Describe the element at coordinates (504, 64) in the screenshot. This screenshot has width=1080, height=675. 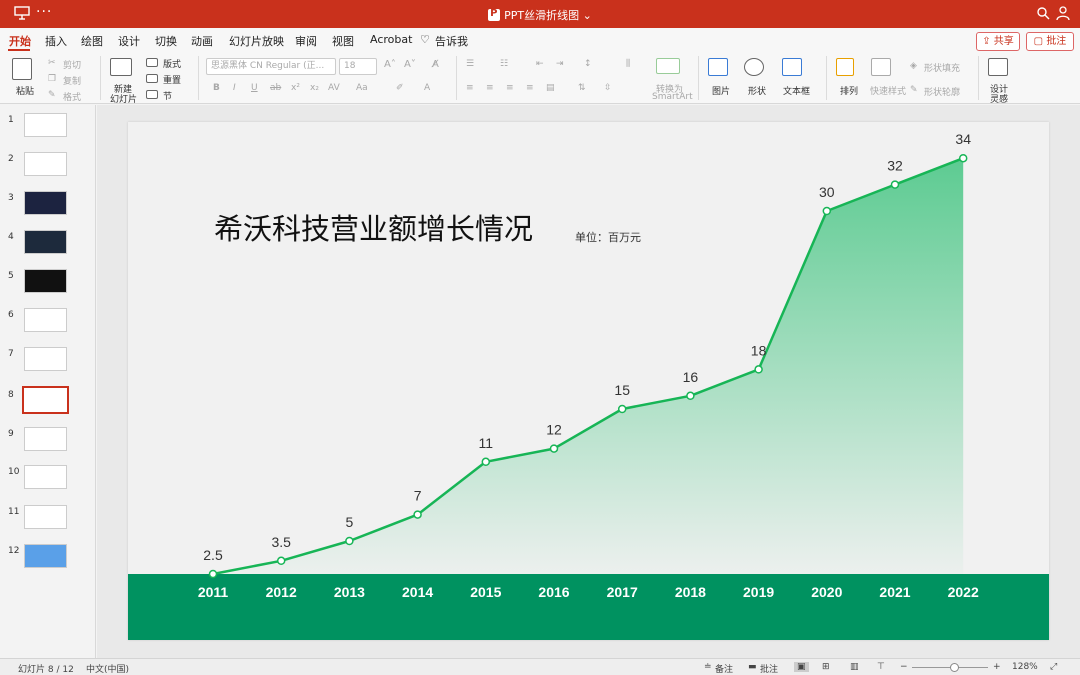
I see `numbering-icon: ☷` at that location.